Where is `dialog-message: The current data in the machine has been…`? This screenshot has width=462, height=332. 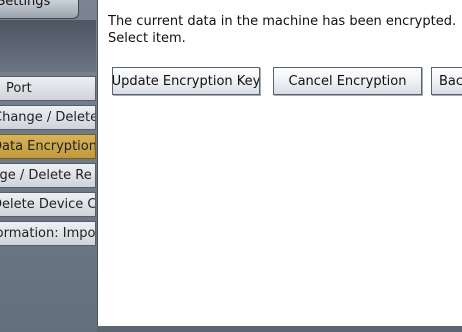 dialog-message: The current data in the machine has been… is located at coordinates (282, 30).